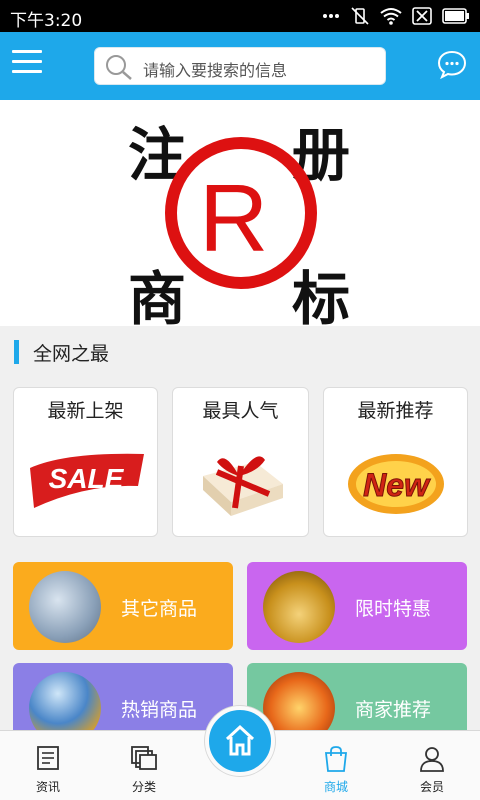 The height and width of the screenshot is (800, 480). What do you see at coordinates (234, 218) in the screenshot?
I see `registered-symbol: R` at bounding box center [234, 218].